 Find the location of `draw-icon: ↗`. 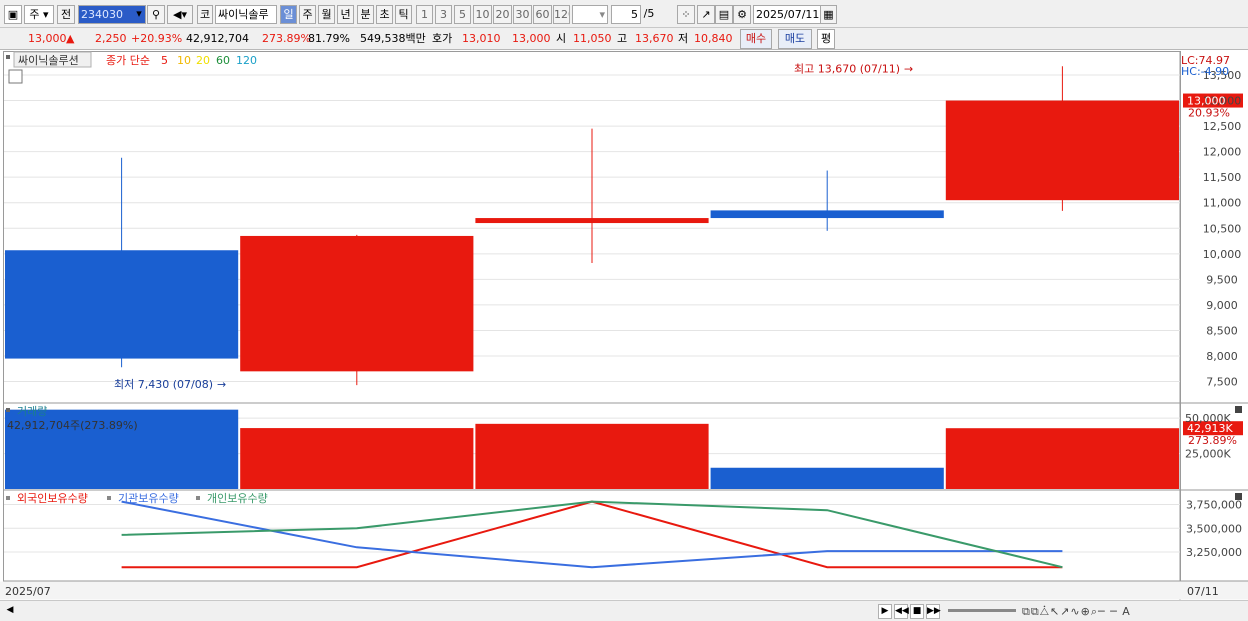

draw-icon: ↗ is located at coordinates (706, 14).